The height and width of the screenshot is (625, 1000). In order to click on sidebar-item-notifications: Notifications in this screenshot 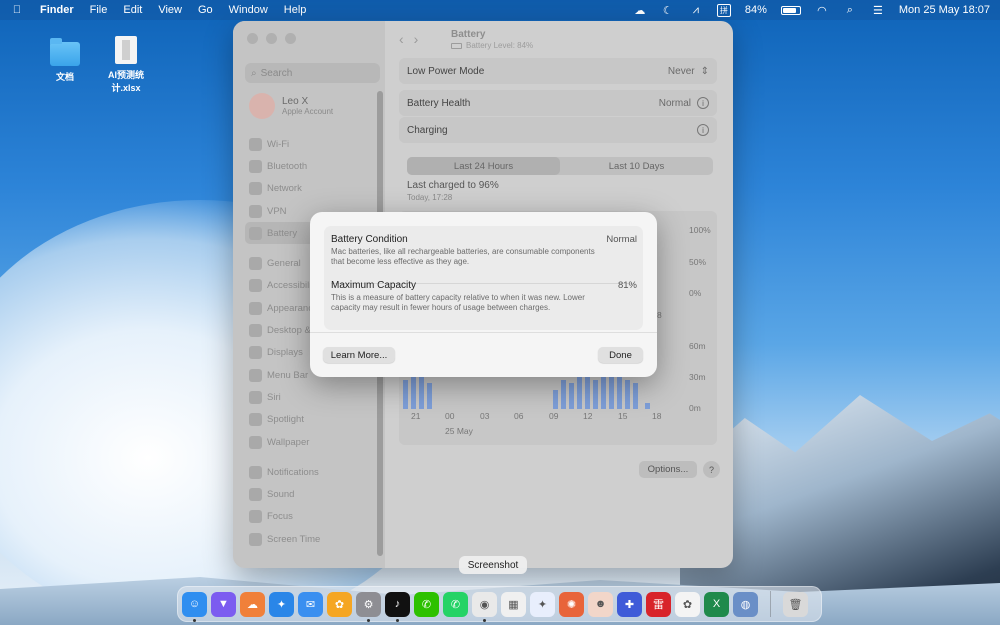, I will do `click(311, 472)`.